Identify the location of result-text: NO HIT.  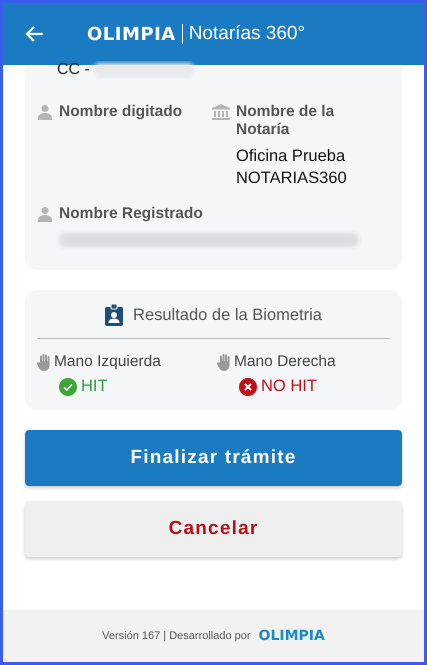
(289, 386).